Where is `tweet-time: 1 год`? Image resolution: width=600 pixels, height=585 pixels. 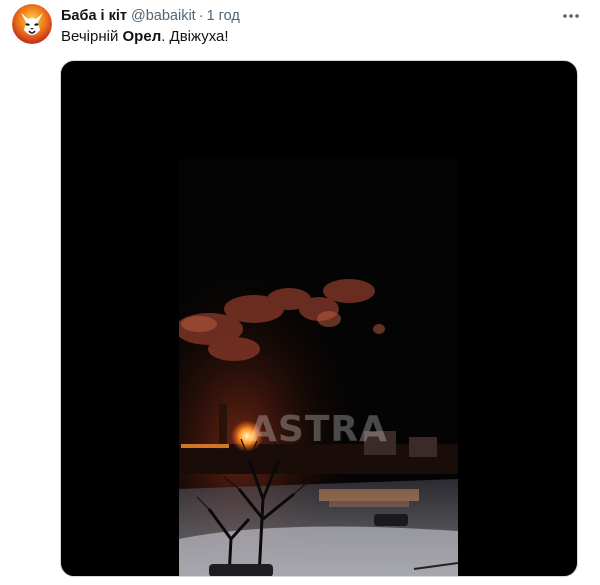
tweet-time: 1 год is located at coordinates (223, 16).